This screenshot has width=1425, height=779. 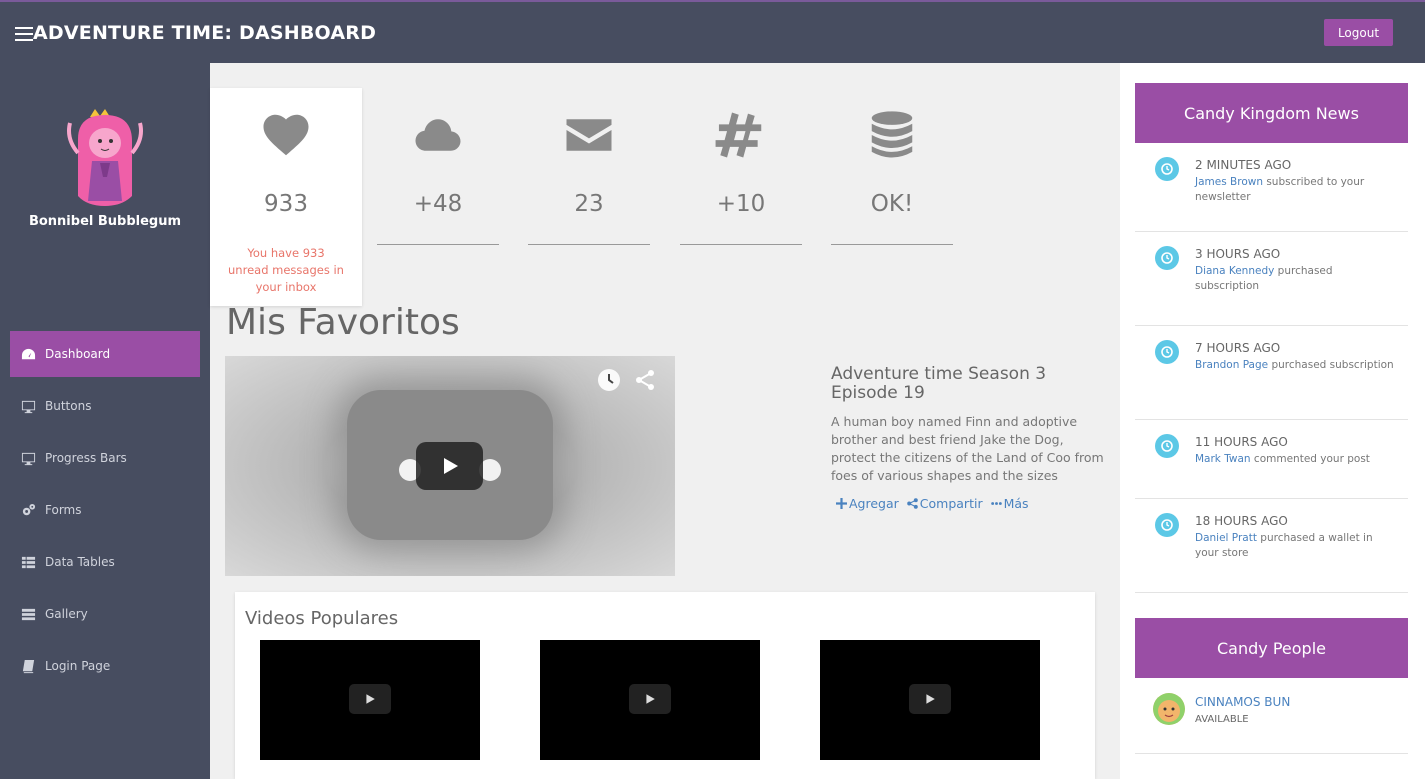 I want to click on news-user-link: Diana Kennedy, so click(x=1234, y=271).